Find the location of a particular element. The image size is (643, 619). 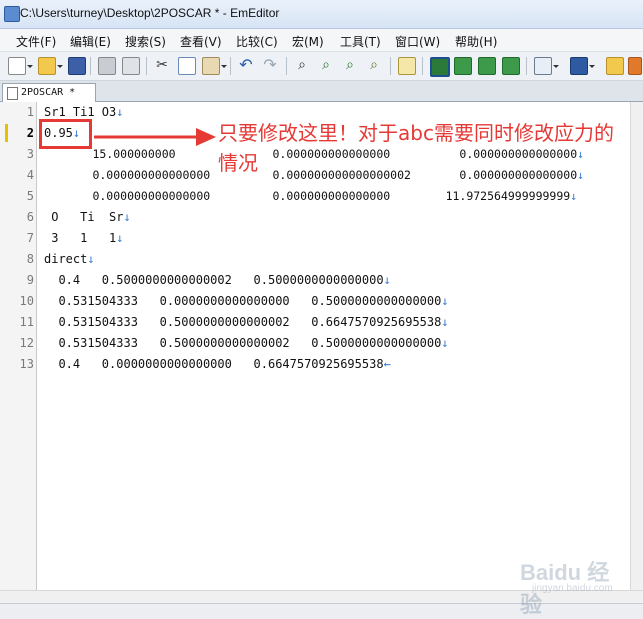

menu-file: 文件(F) is located at coordinates (36, 41).